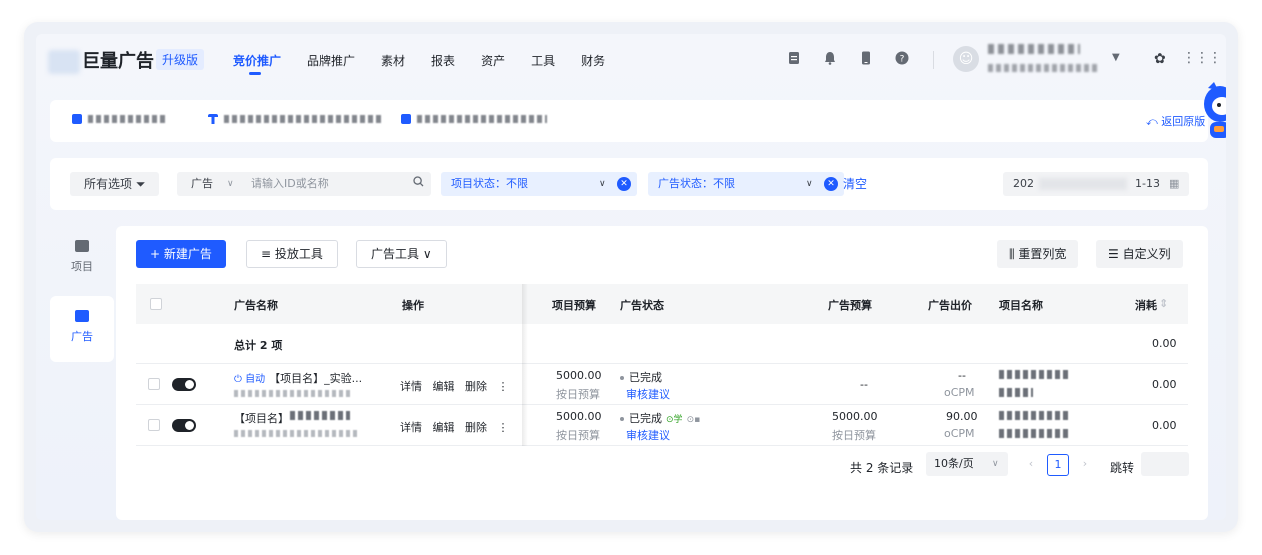 This screenshot has height=555, width=1262. I want to click on nav-item-finance: 财务, so click(593, 60).